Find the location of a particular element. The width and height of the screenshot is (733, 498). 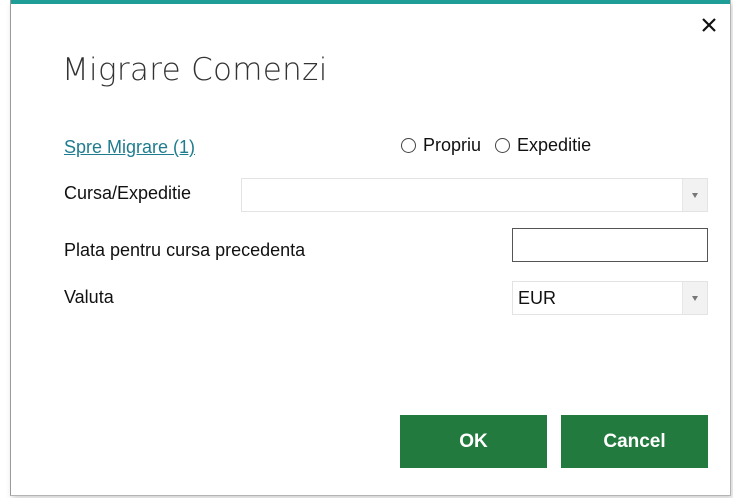

radio-propriu: Propriu is located at coordinates (441, 145).